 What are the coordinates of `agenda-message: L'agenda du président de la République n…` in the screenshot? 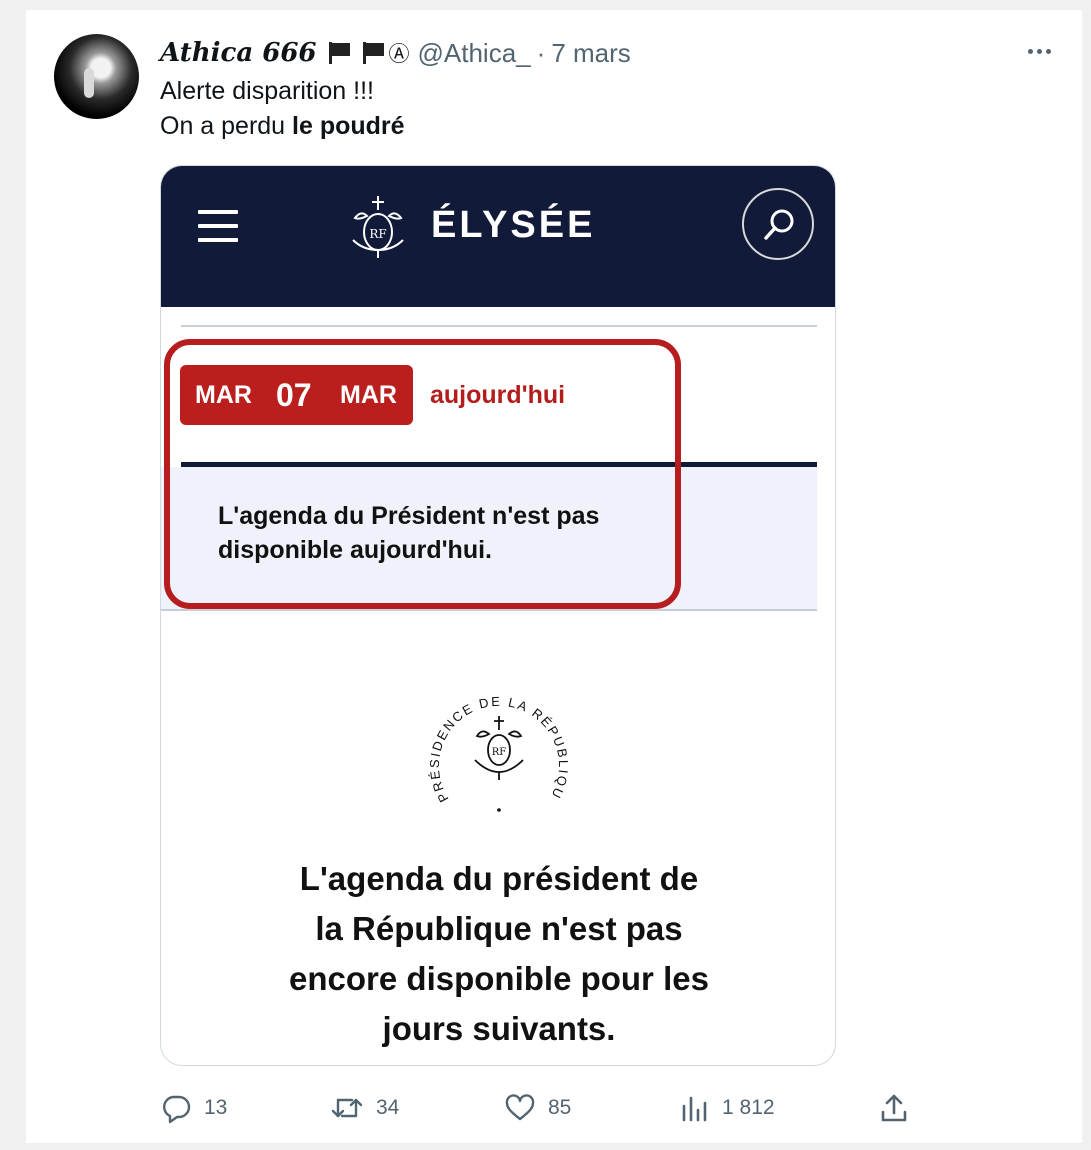 It's located at (499, 954).